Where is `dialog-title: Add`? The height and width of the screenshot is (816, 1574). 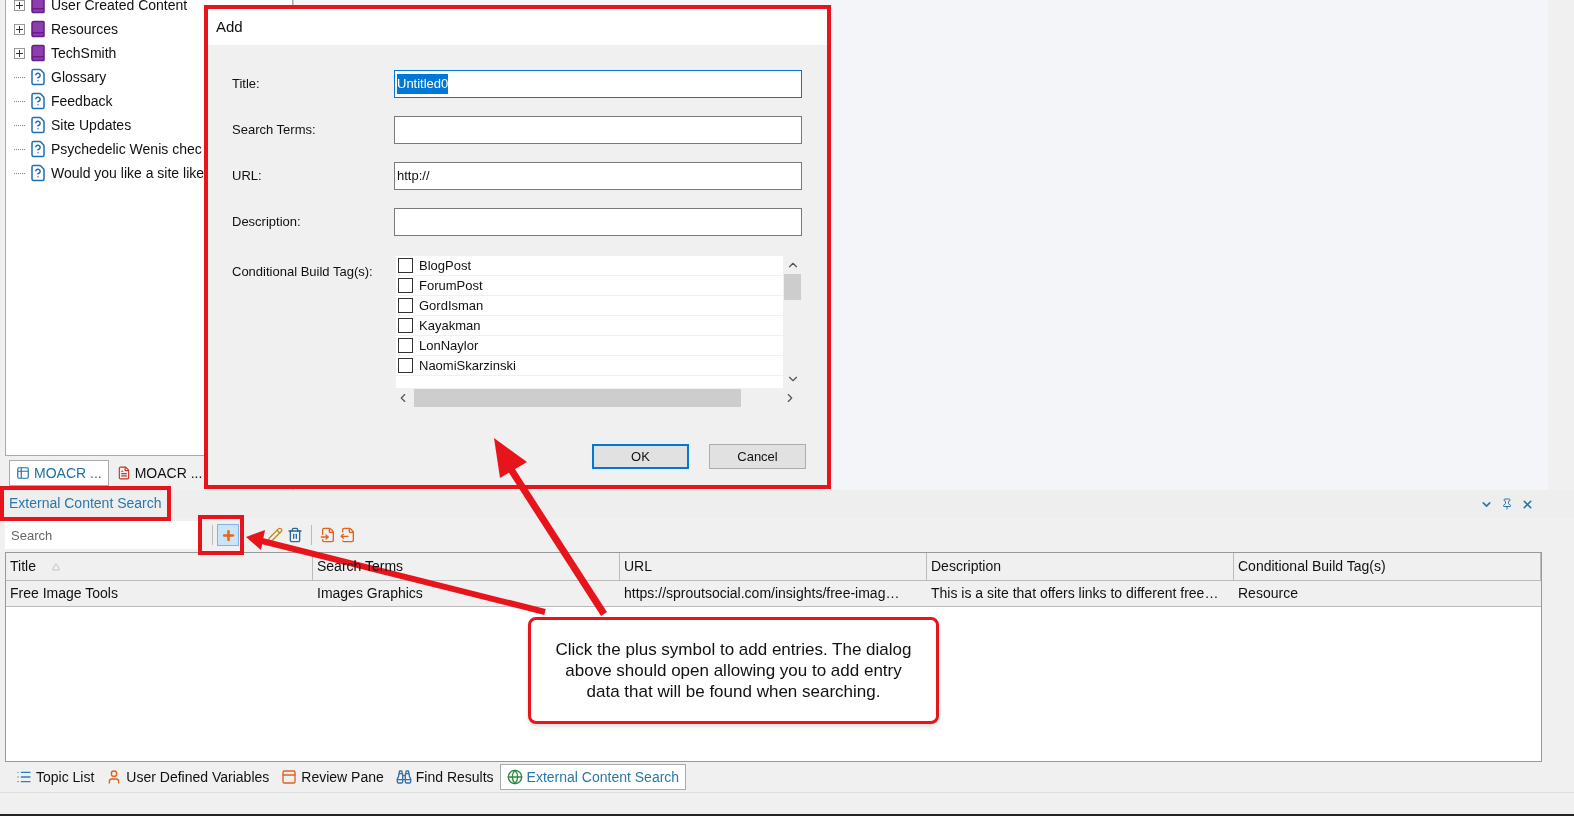
dialog-title: Add is located at coordinates (229, 26).